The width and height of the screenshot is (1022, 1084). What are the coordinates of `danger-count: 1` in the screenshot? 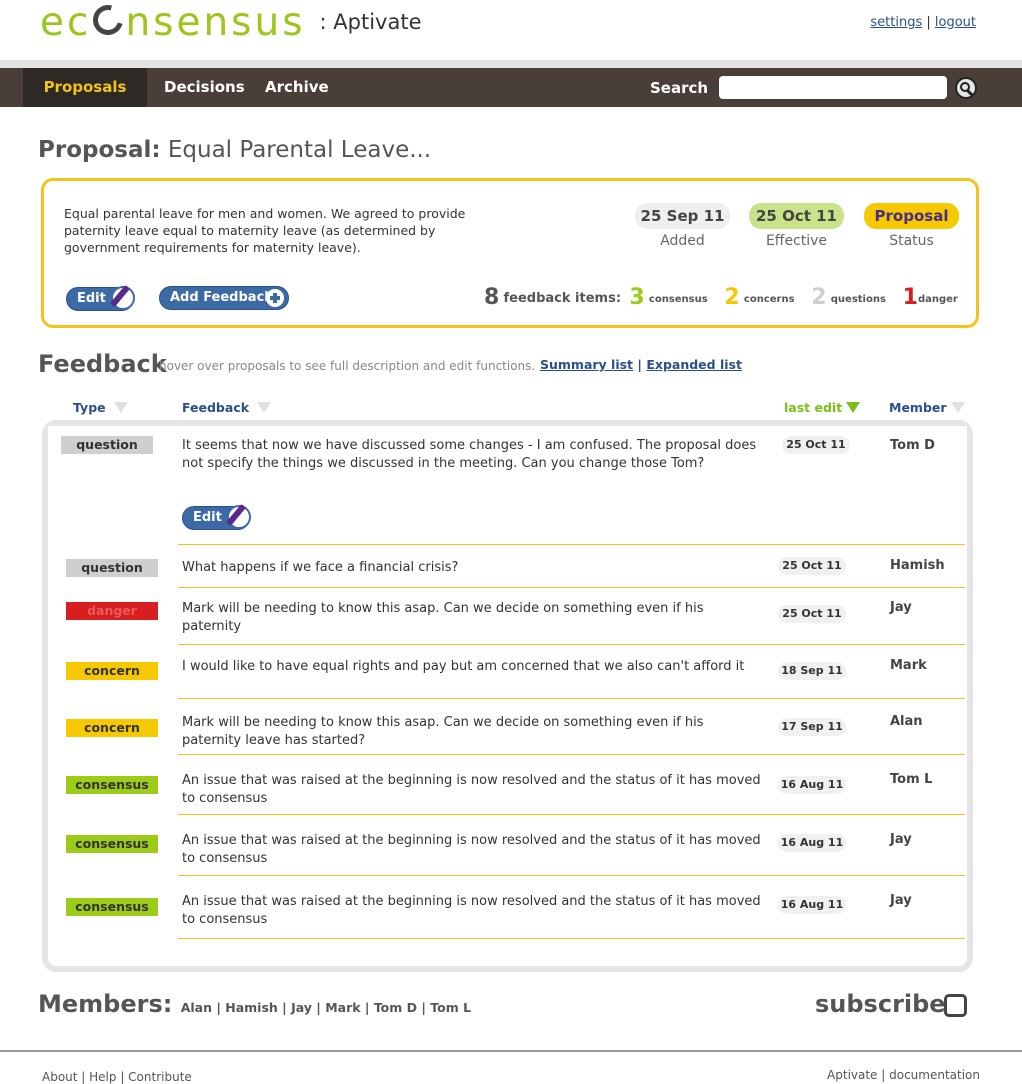 It's located at (910, 297).